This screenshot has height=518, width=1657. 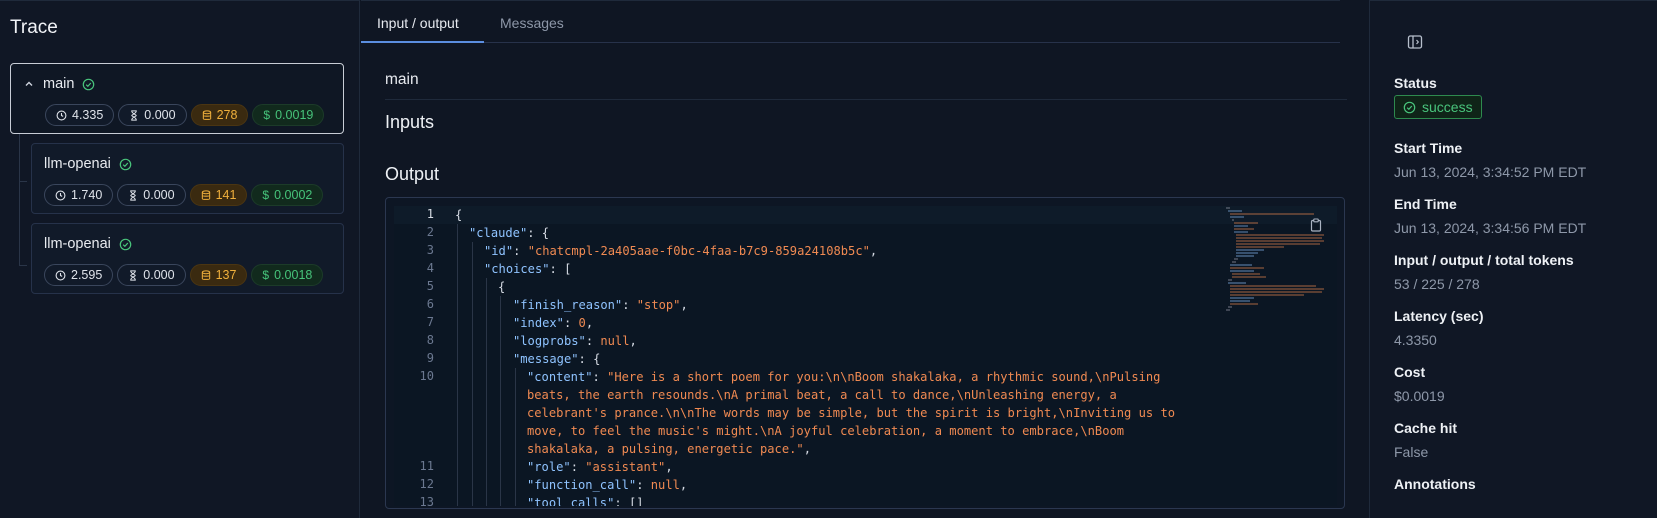 I want to click on indent-guide, so click(x=515, y=437).